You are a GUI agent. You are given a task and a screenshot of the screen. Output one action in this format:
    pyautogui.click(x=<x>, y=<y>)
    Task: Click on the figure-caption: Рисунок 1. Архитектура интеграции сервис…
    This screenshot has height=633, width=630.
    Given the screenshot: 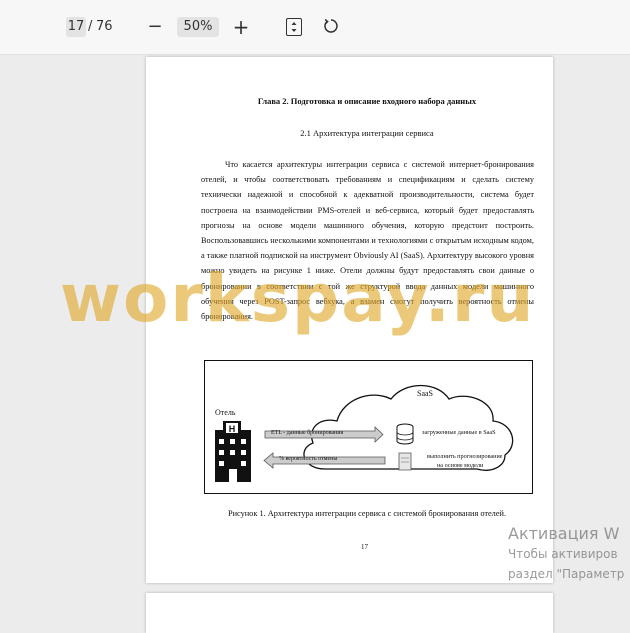 What is the action you would take?
    pyautogui.click(x=367, y=513)
    